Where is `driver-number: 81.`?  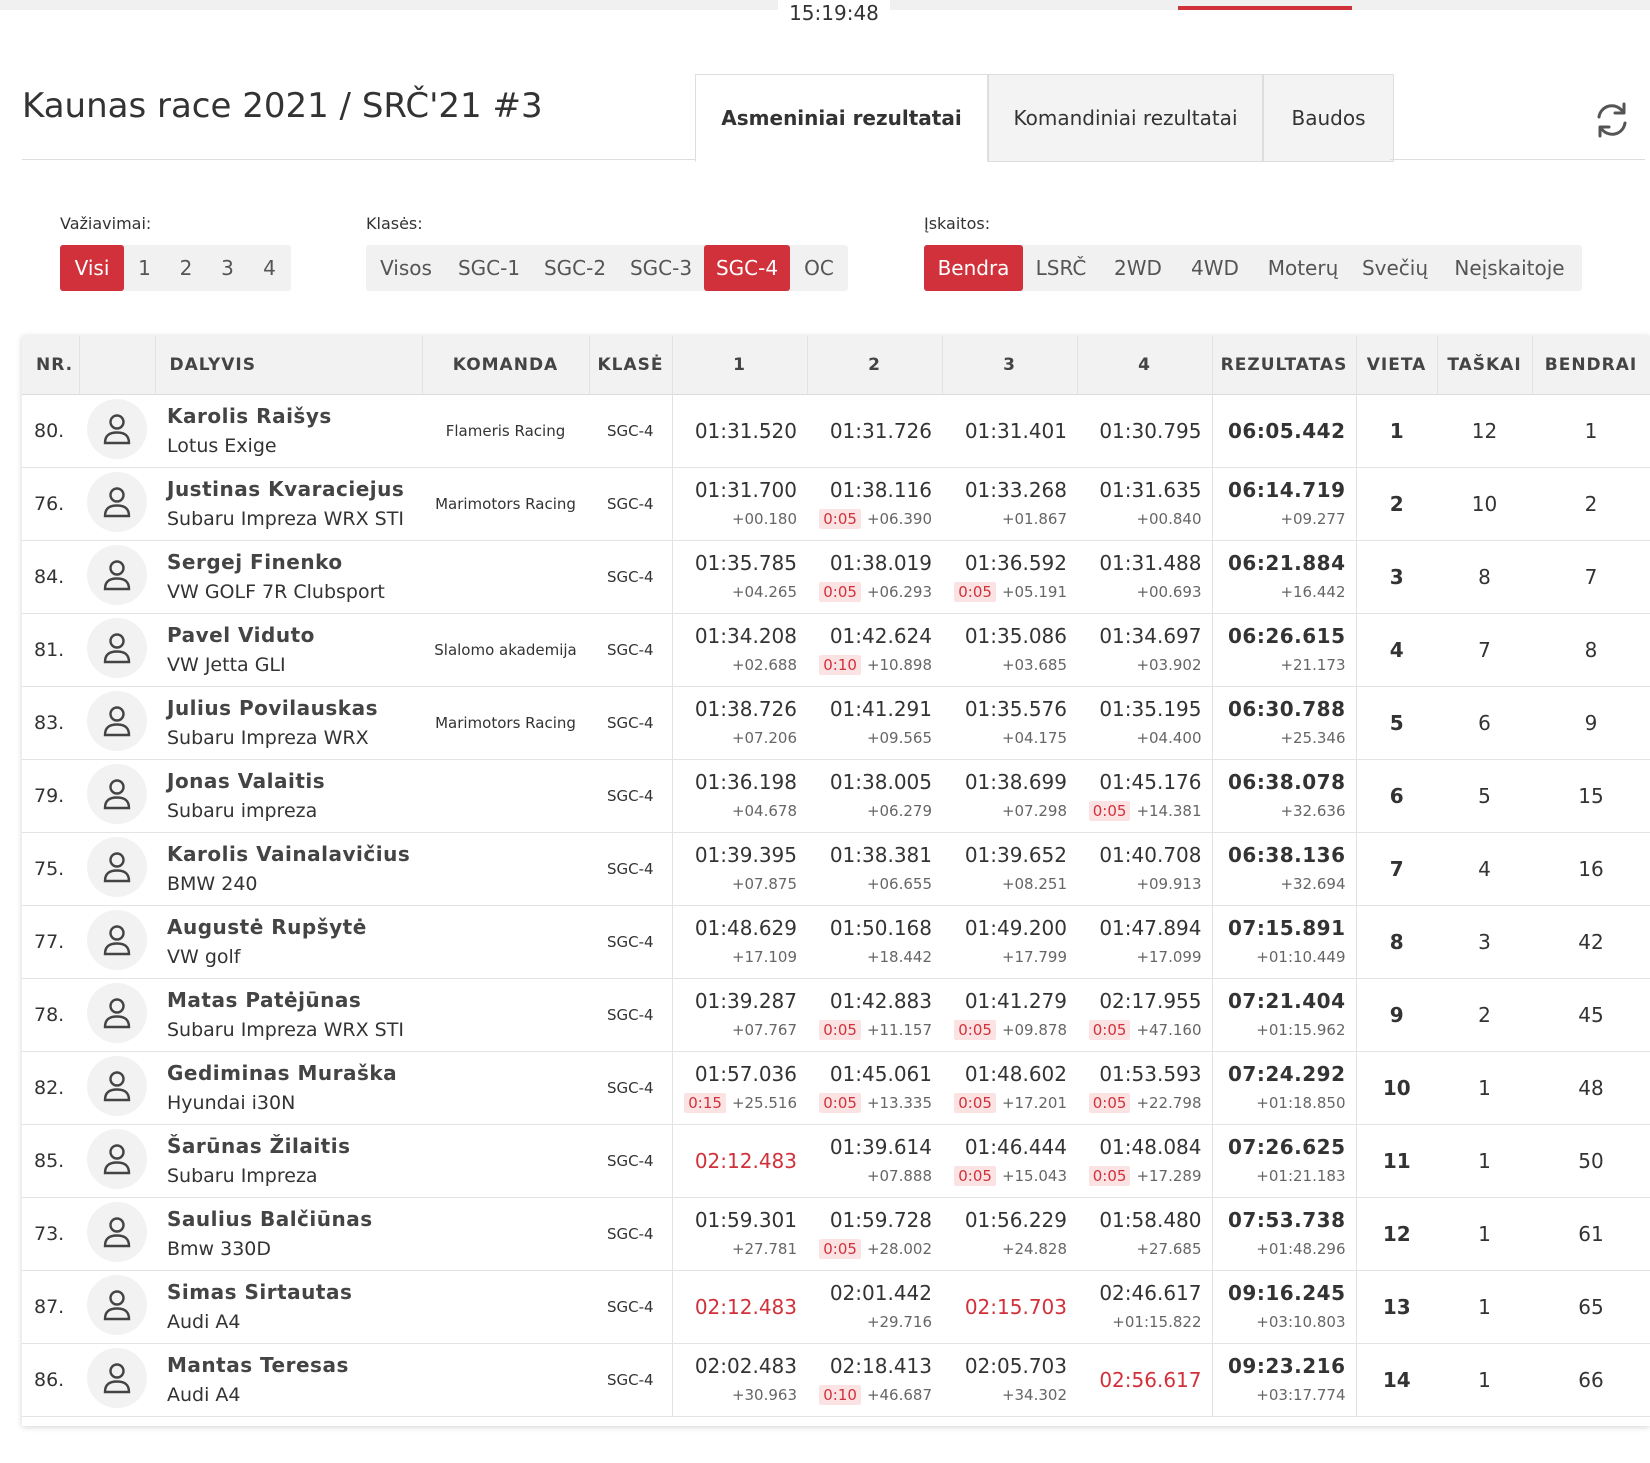 driver-number: 81. is located at coordinates (50, 650).